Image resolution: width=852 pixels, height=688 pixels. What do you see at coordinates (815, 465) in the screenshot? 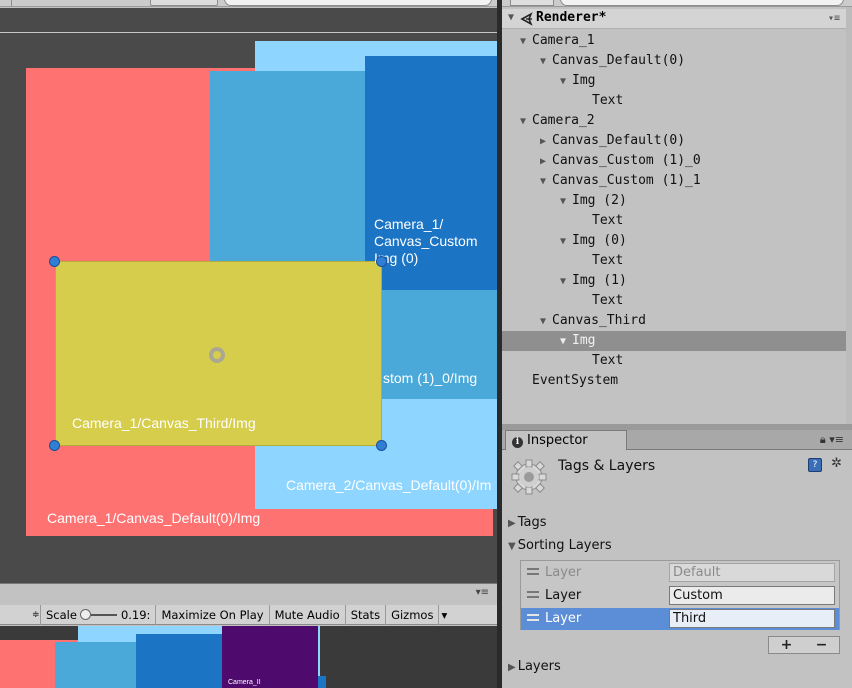
I see `help-book-icon: ?` at bounding box center [815, 465].